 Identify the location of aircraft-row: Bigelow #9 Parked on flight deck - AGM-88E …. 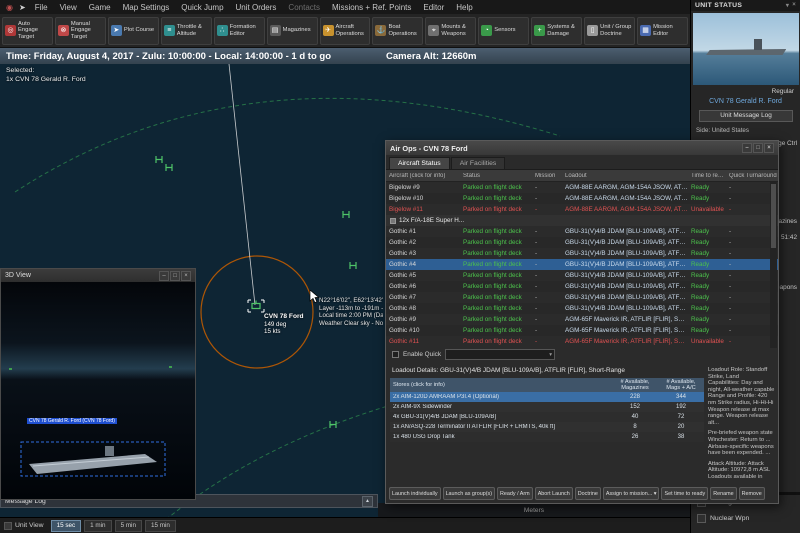
(582, 187).